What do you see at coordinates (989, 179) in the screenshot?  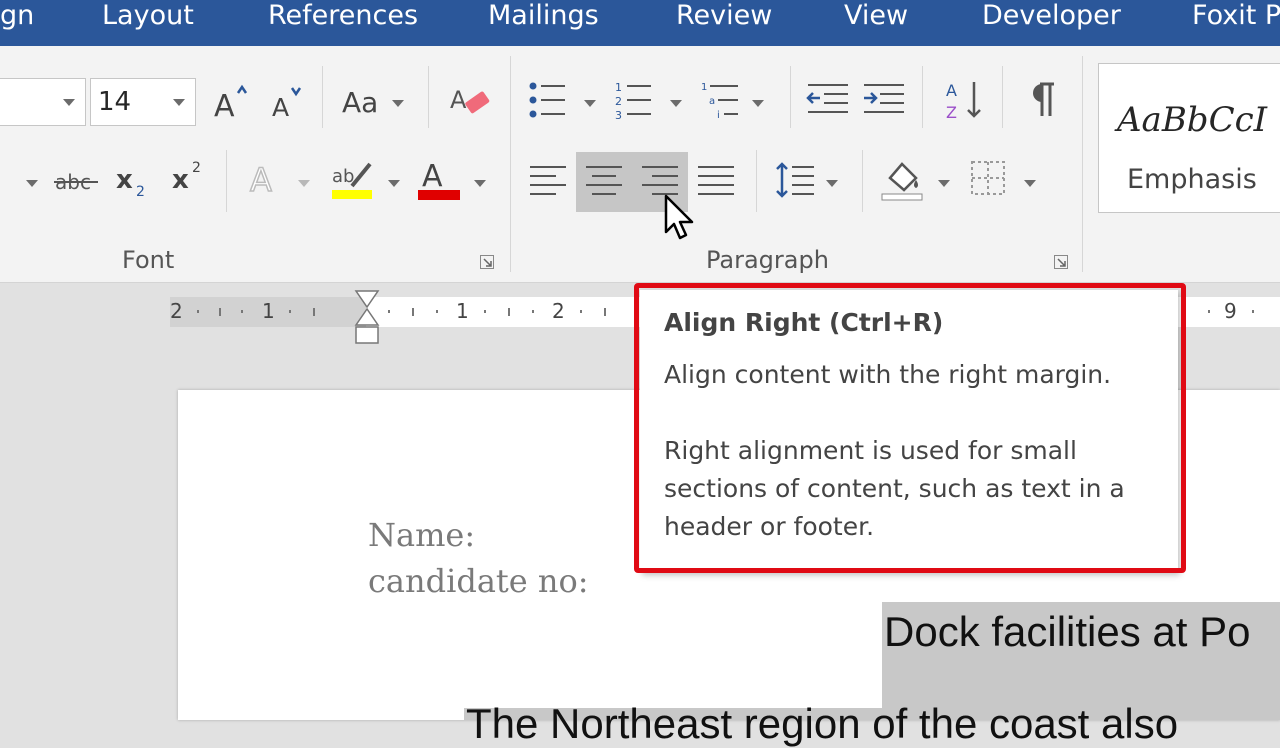 I see `borders-icon` at bounding box center [989, 179].